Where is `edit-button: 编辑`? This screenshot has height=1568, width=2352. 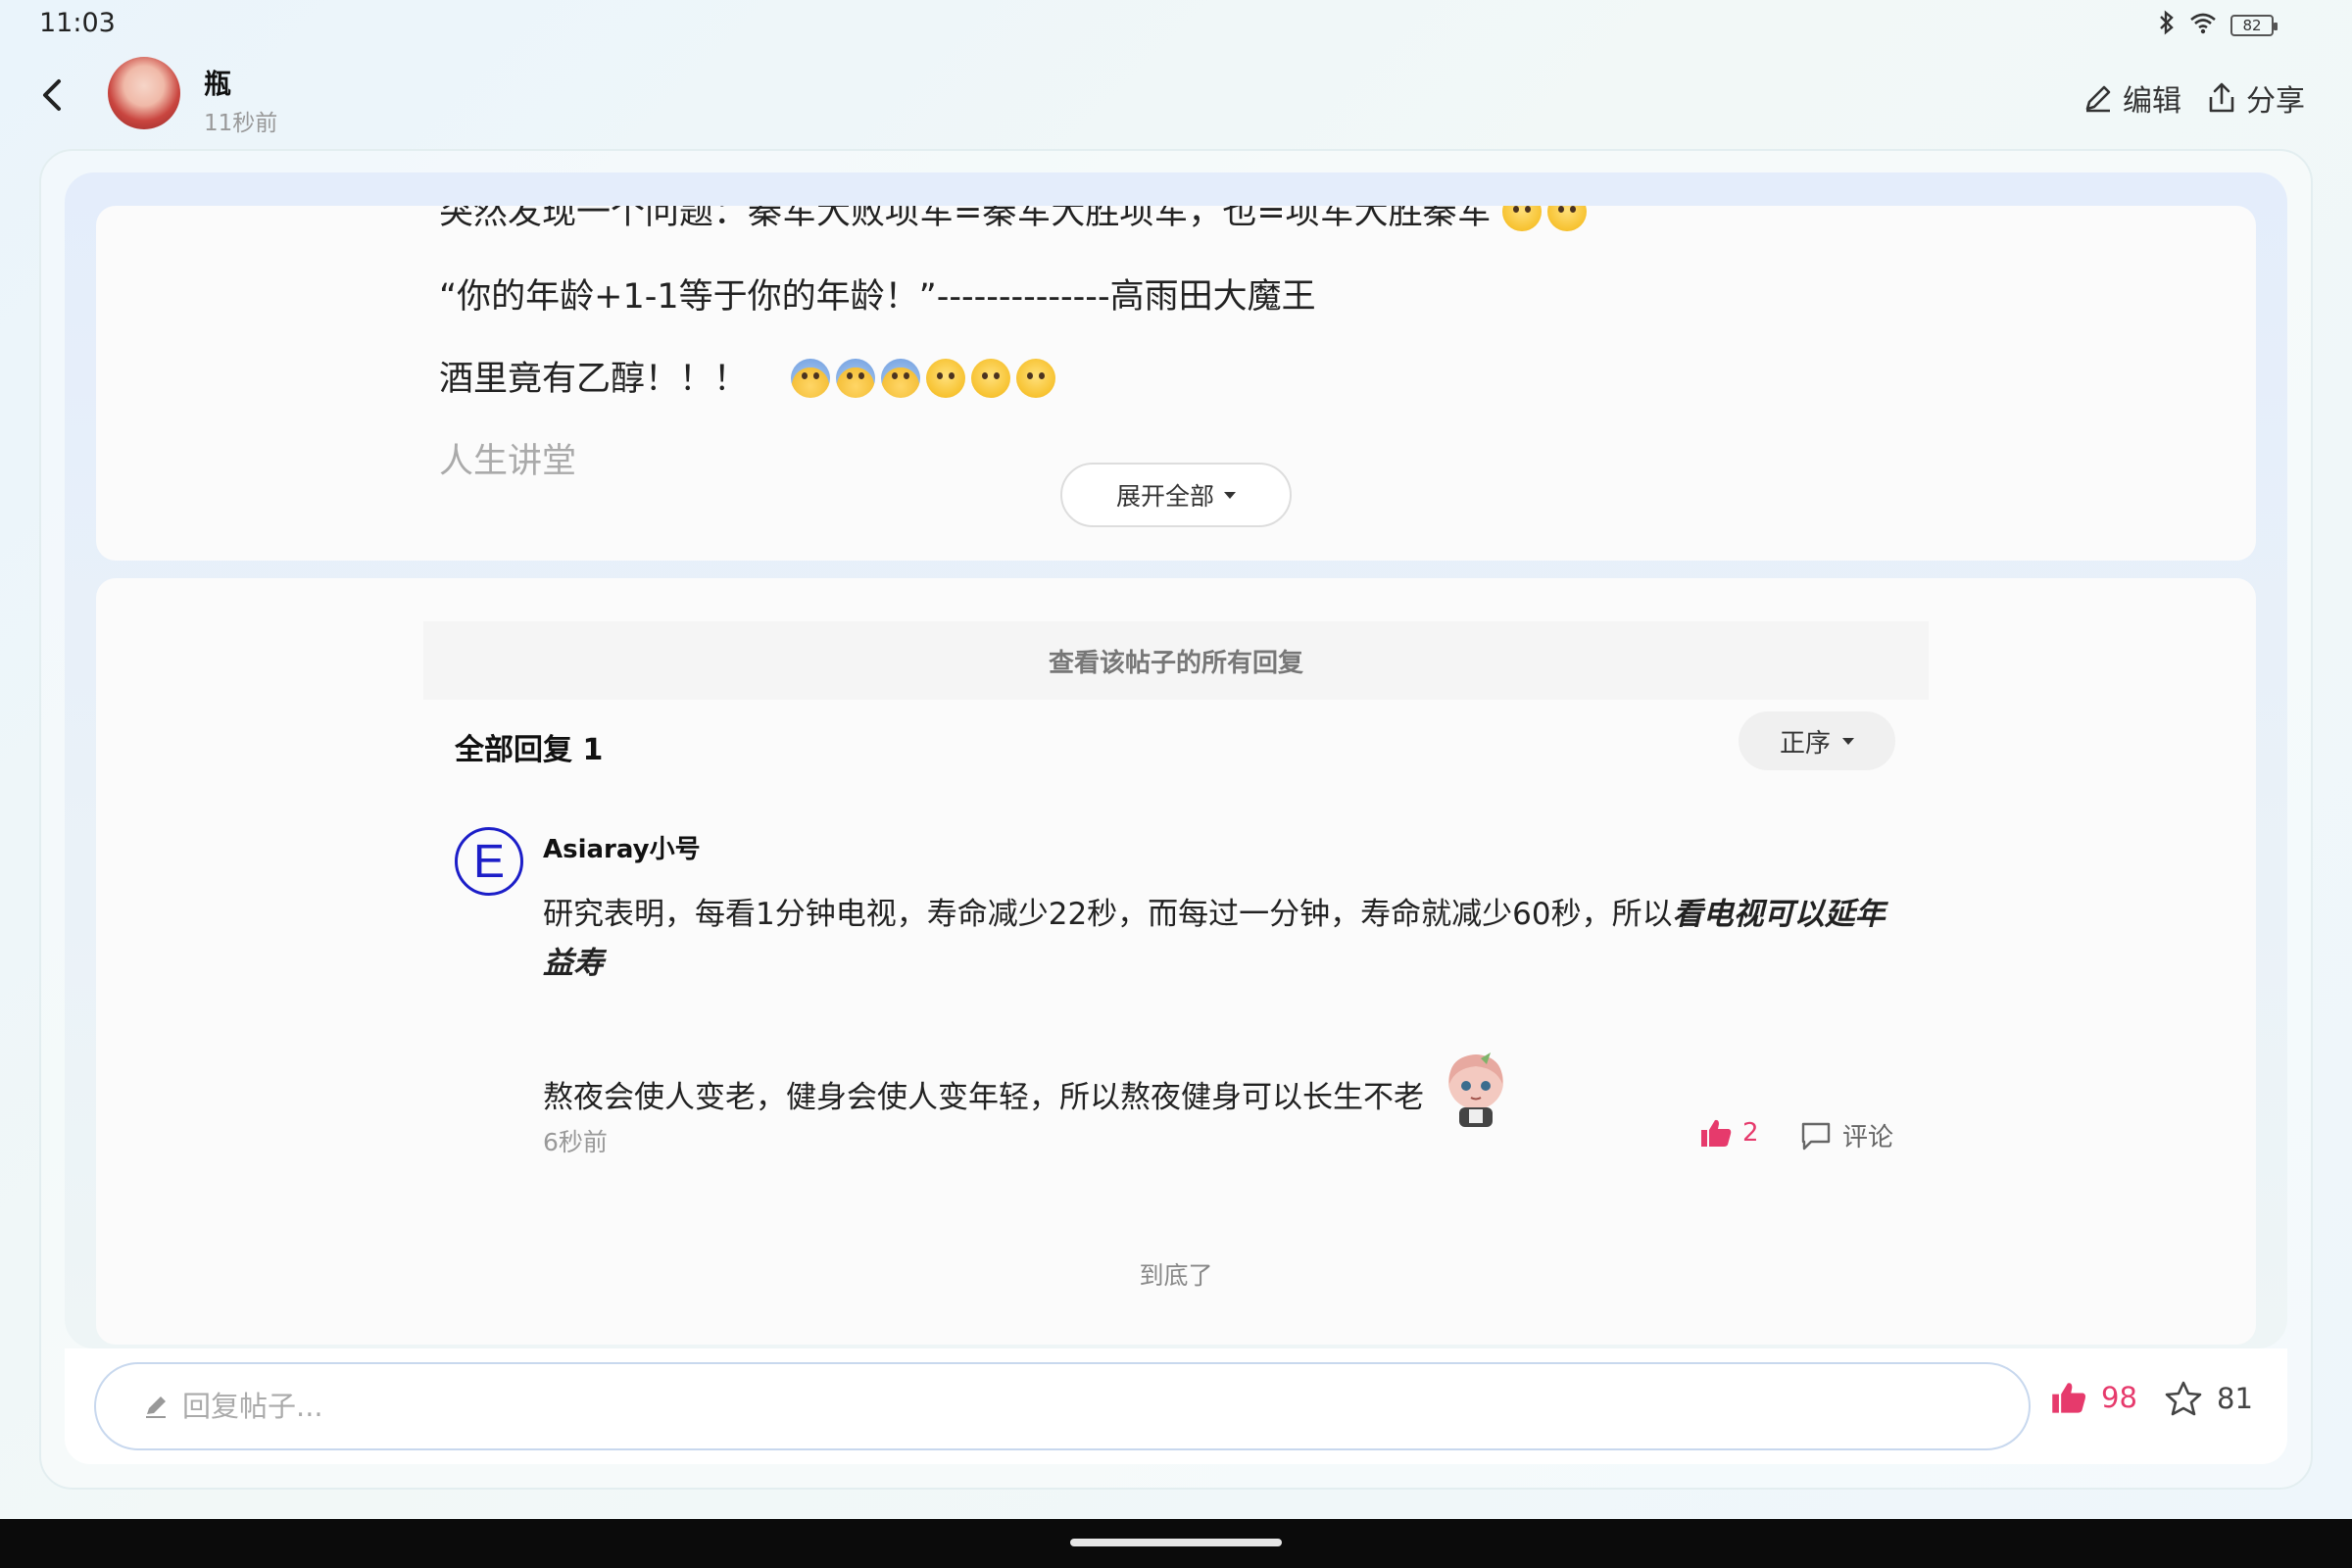
edit-button: 编辑 is located at coordinates (2131, 98).